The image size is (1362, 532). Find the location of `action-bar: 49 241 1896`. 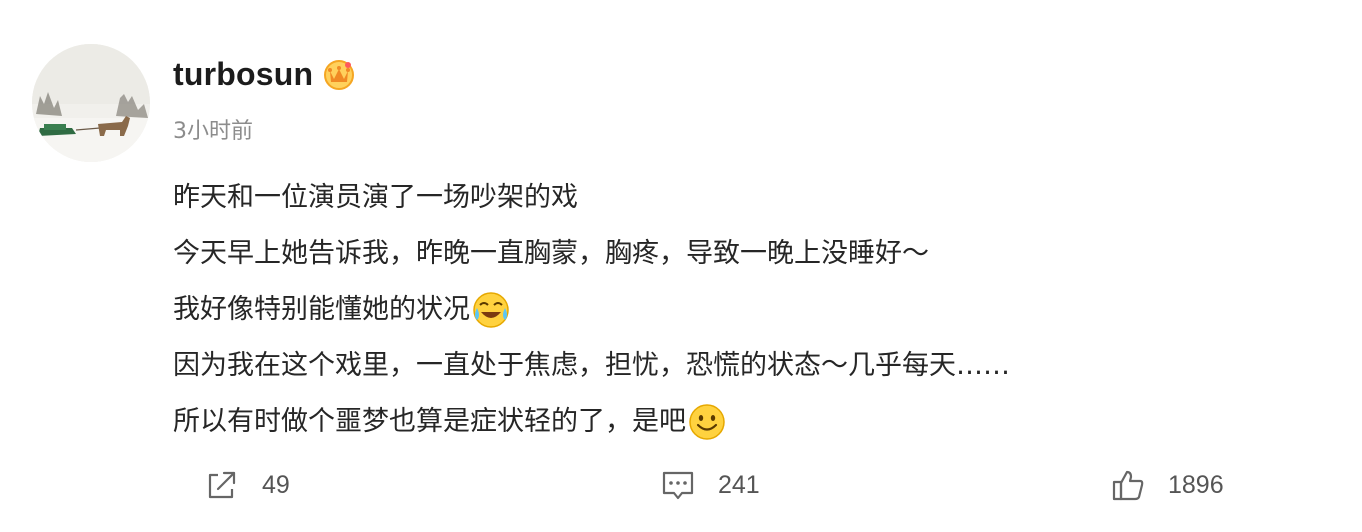

action-bar: 49 241 1896 is located at coordinates (681, 485).